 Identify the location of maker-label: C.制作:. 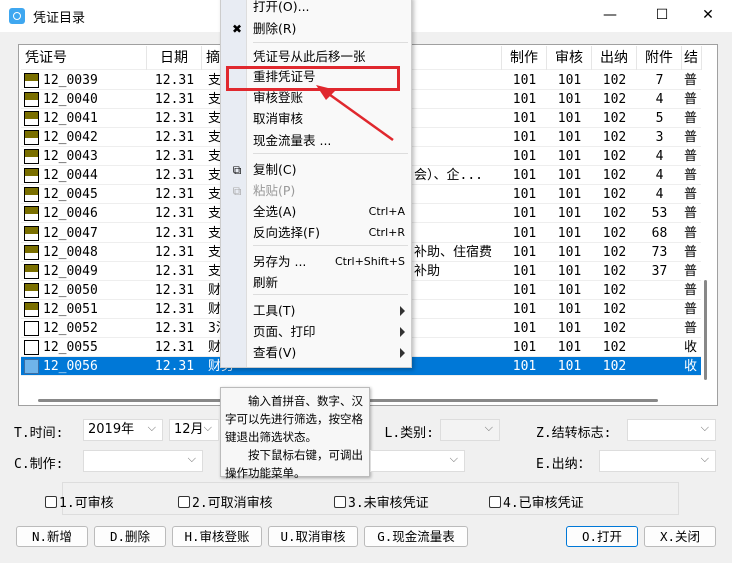
(39, 464).